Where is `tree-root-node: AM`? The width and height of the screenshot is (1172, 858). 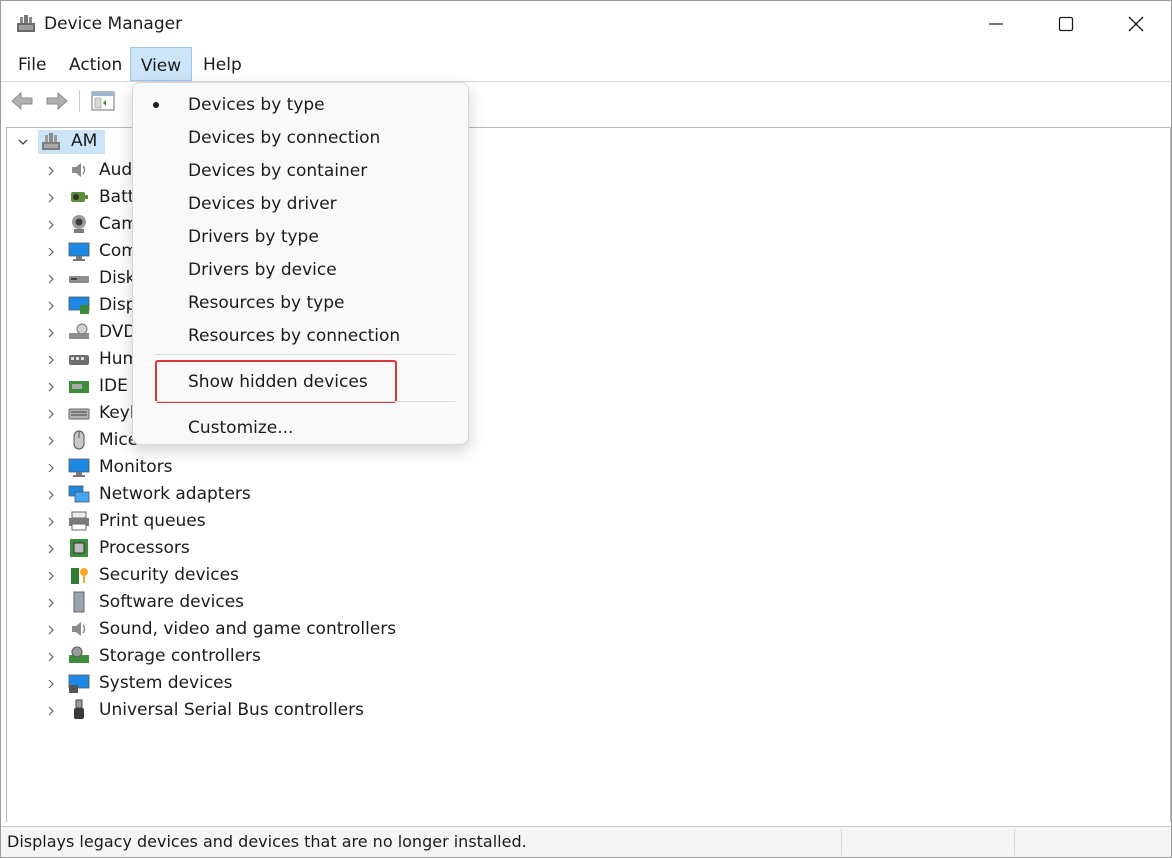
tree-root-node: AM is located at coordinates (67, 141).